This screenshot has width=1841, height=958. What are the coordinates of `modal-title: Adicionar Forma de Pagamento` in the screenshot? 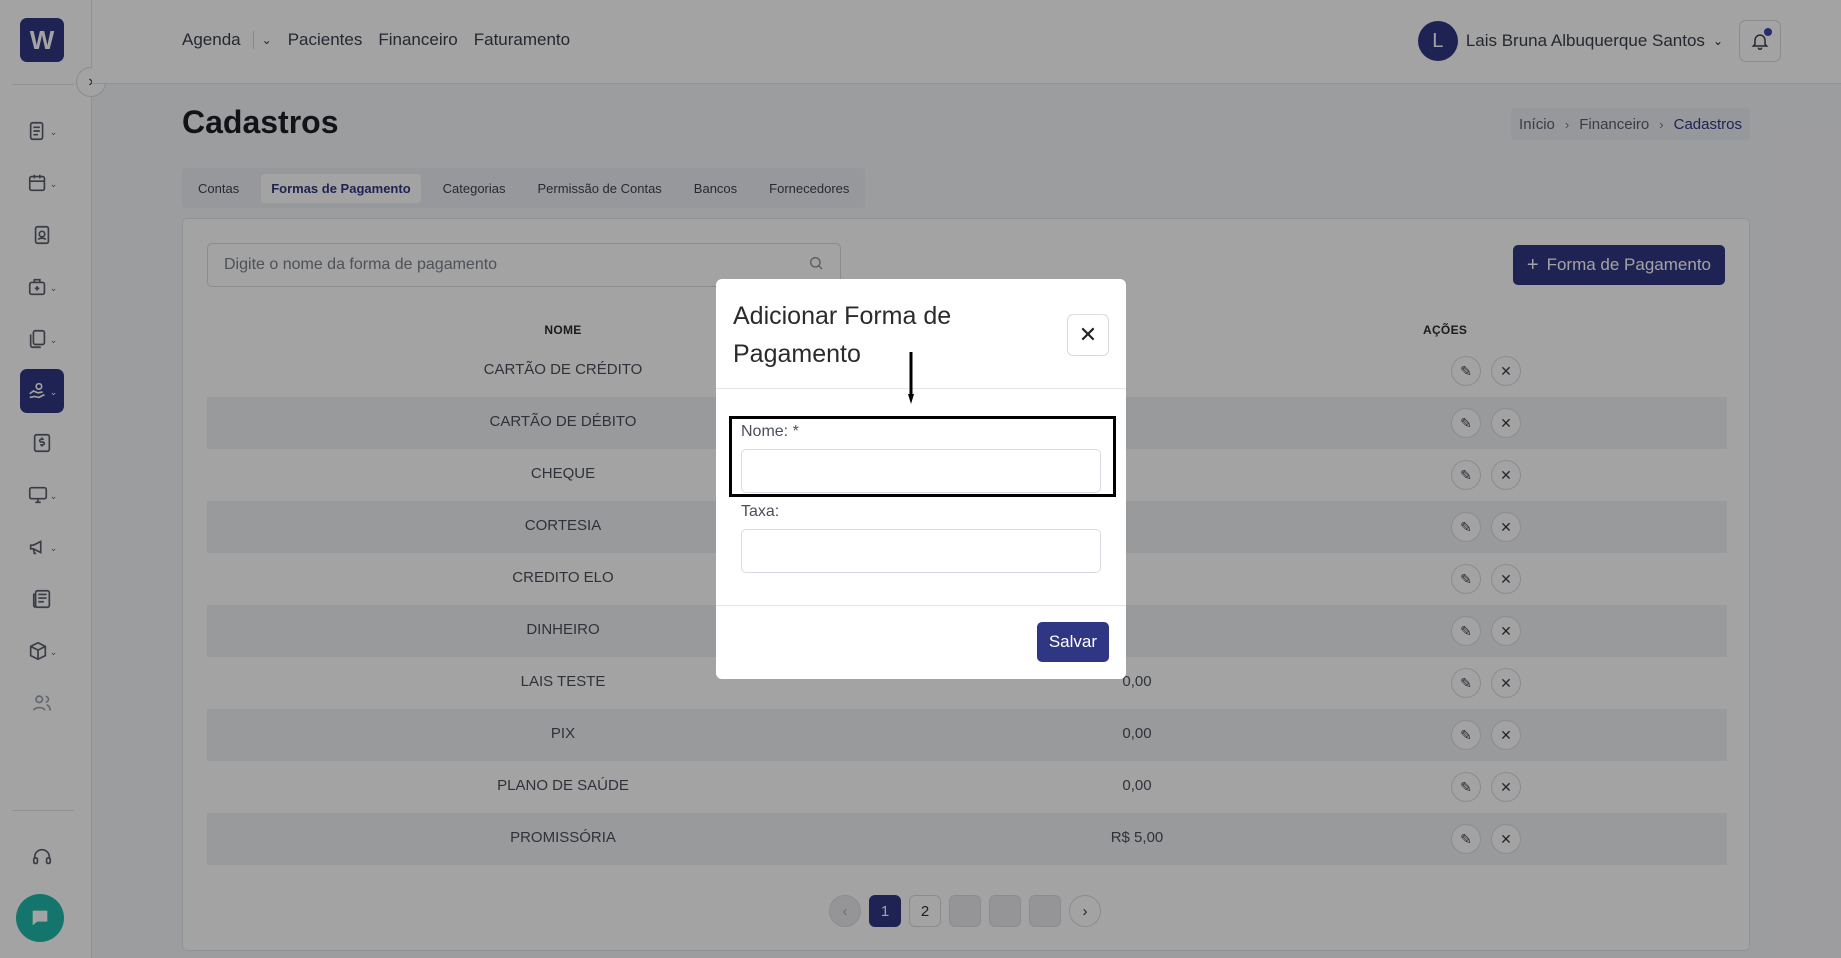 It's located at (842, 335).